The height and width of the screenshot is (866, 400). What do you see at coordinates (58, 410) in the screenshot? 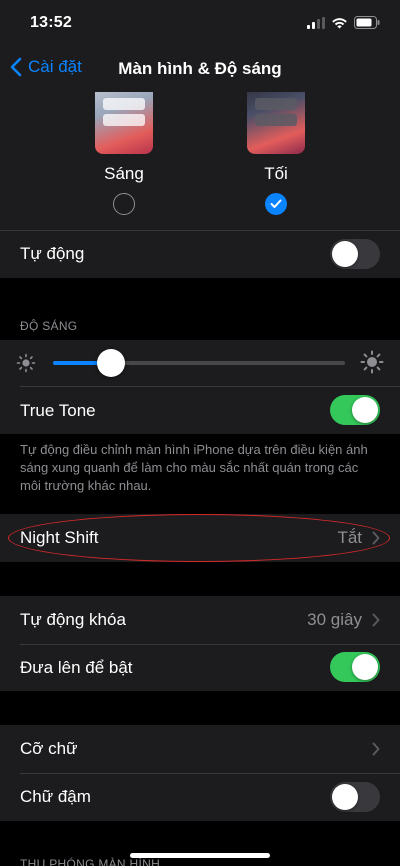
I see `true-tone-label: True Tone` at bounding box center [58, 410].